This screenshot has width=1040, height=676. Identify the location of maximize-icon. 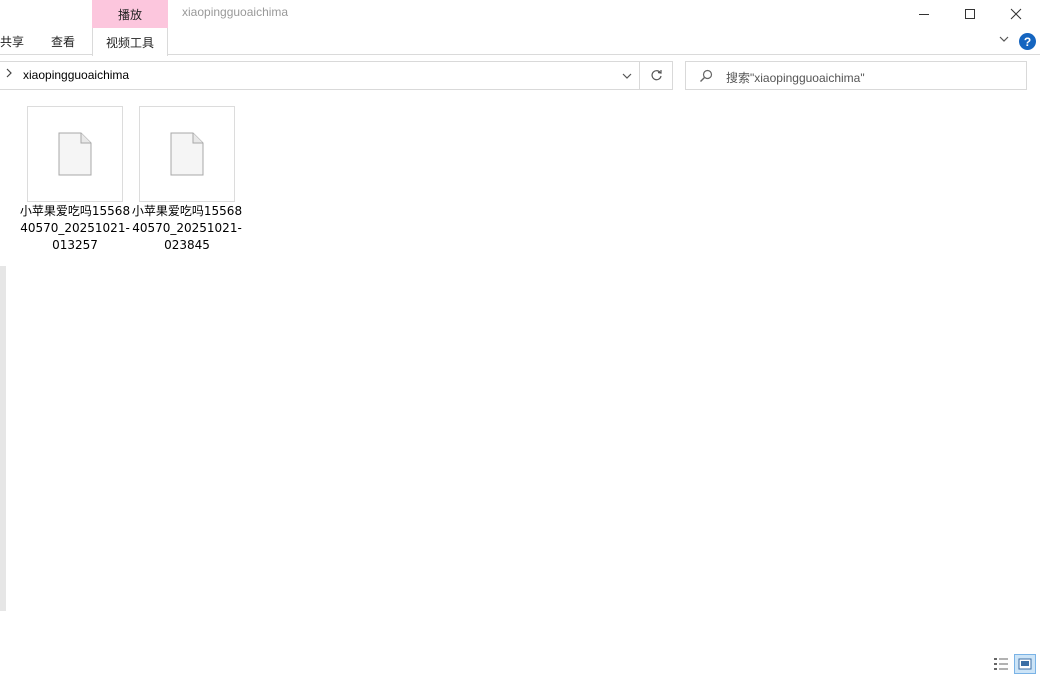
(970, 14).